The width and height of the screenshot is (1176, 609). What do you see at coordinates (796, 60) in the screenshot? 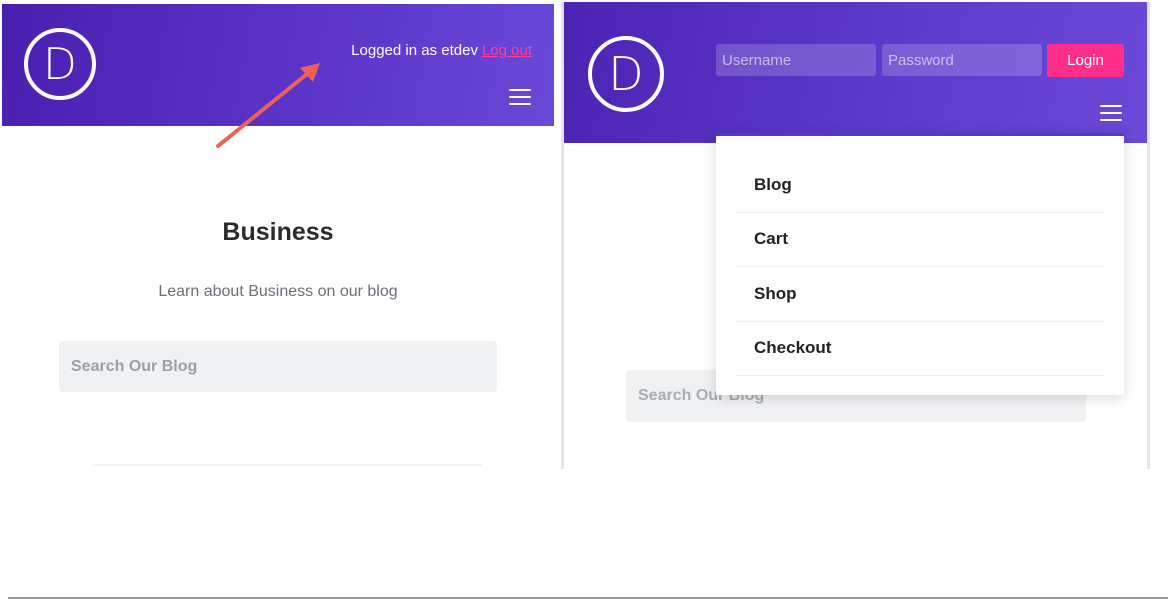
I see `username-input: Username` at bounding box center [796, 60].